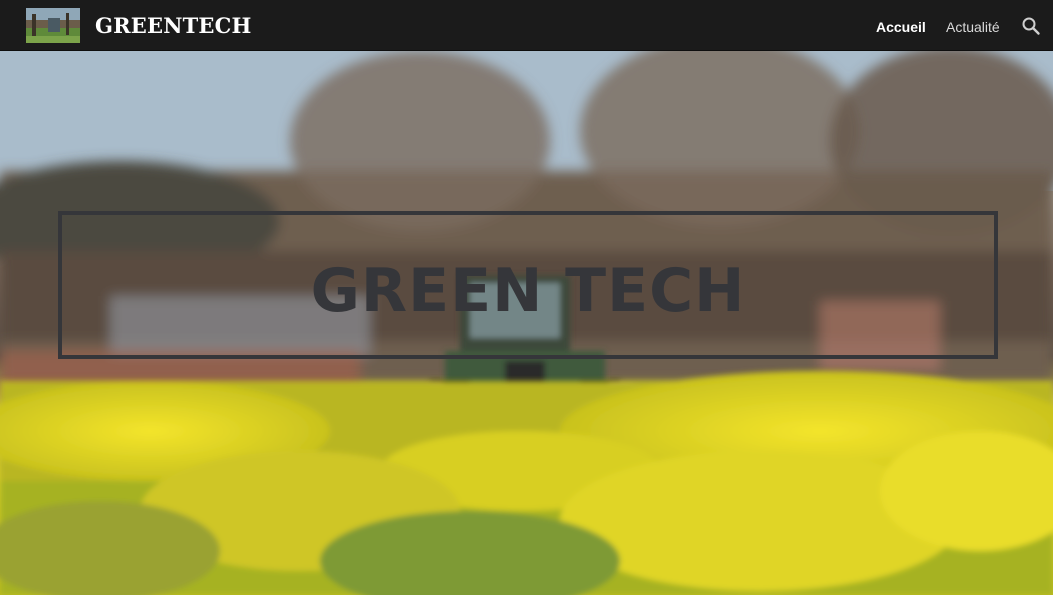 The image size is (1053, 595). Describe the element at coordinates (528, 291) in the screenshot. I see `hero-title: GREEN TECH` at that location.